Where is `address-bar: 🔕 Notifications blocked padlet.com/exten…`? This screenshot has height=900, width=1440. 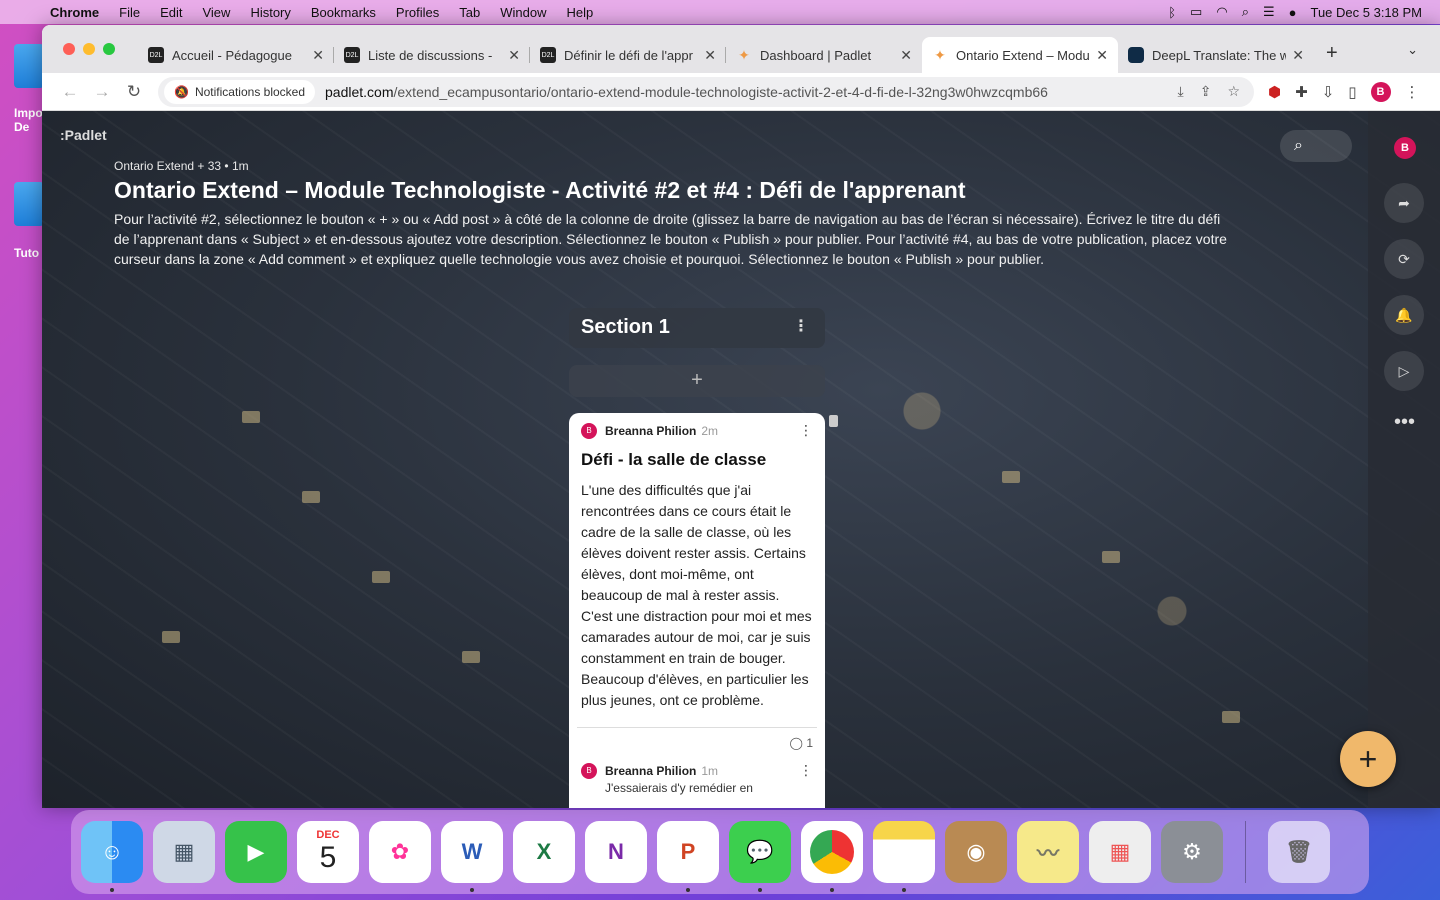 address-bar: 🔕 Notifications blocked padlet.com/exten… is located at coordinates (706, 91).